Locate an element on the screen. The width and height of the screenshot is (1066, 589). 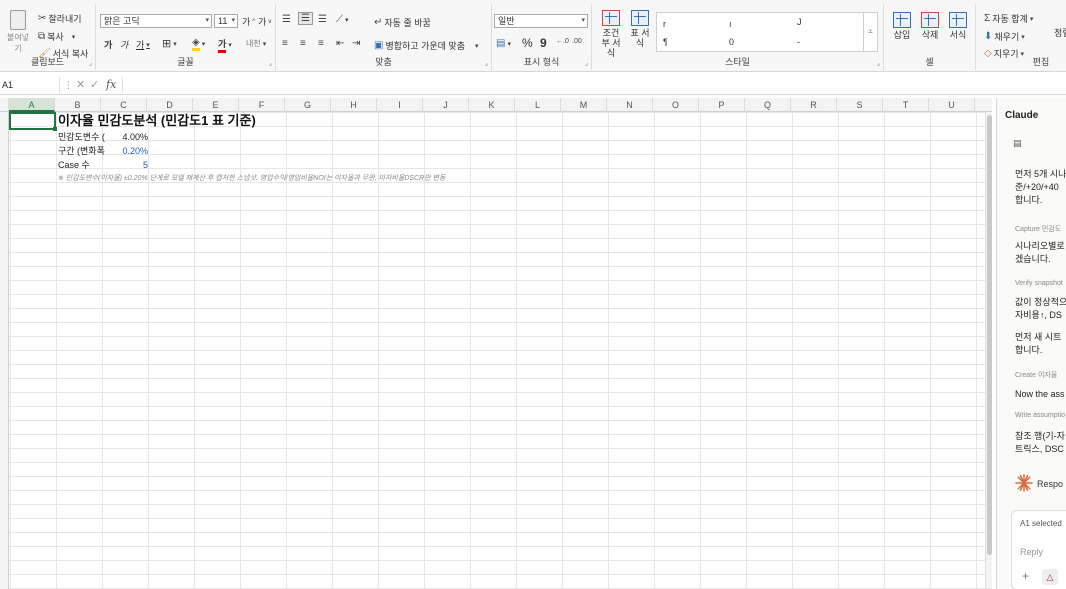
conditional-format-button: 조건부 서식 is located at coordinates (611, 34).